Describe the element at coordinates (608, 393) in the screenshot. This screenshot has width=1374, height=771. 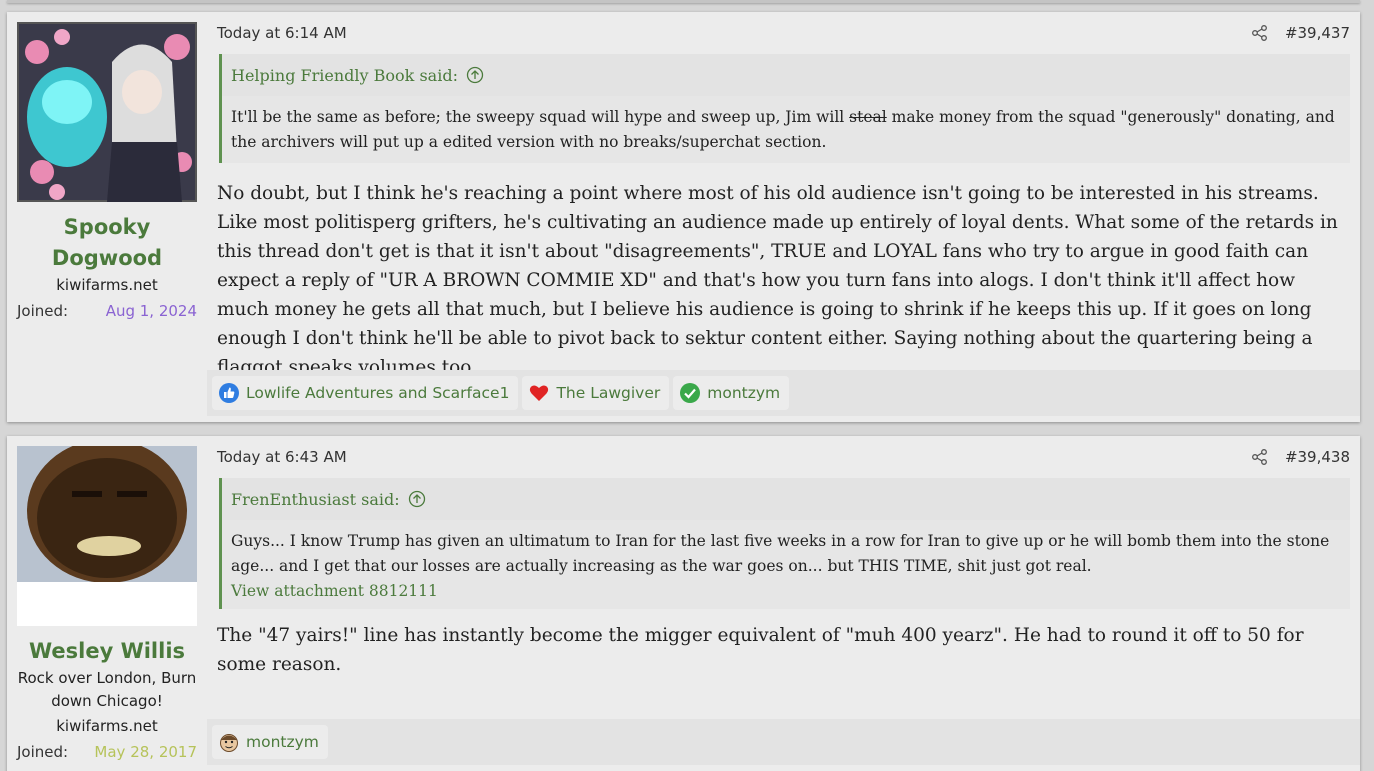
I see `reaction-users: The Lawgiver` at that location.